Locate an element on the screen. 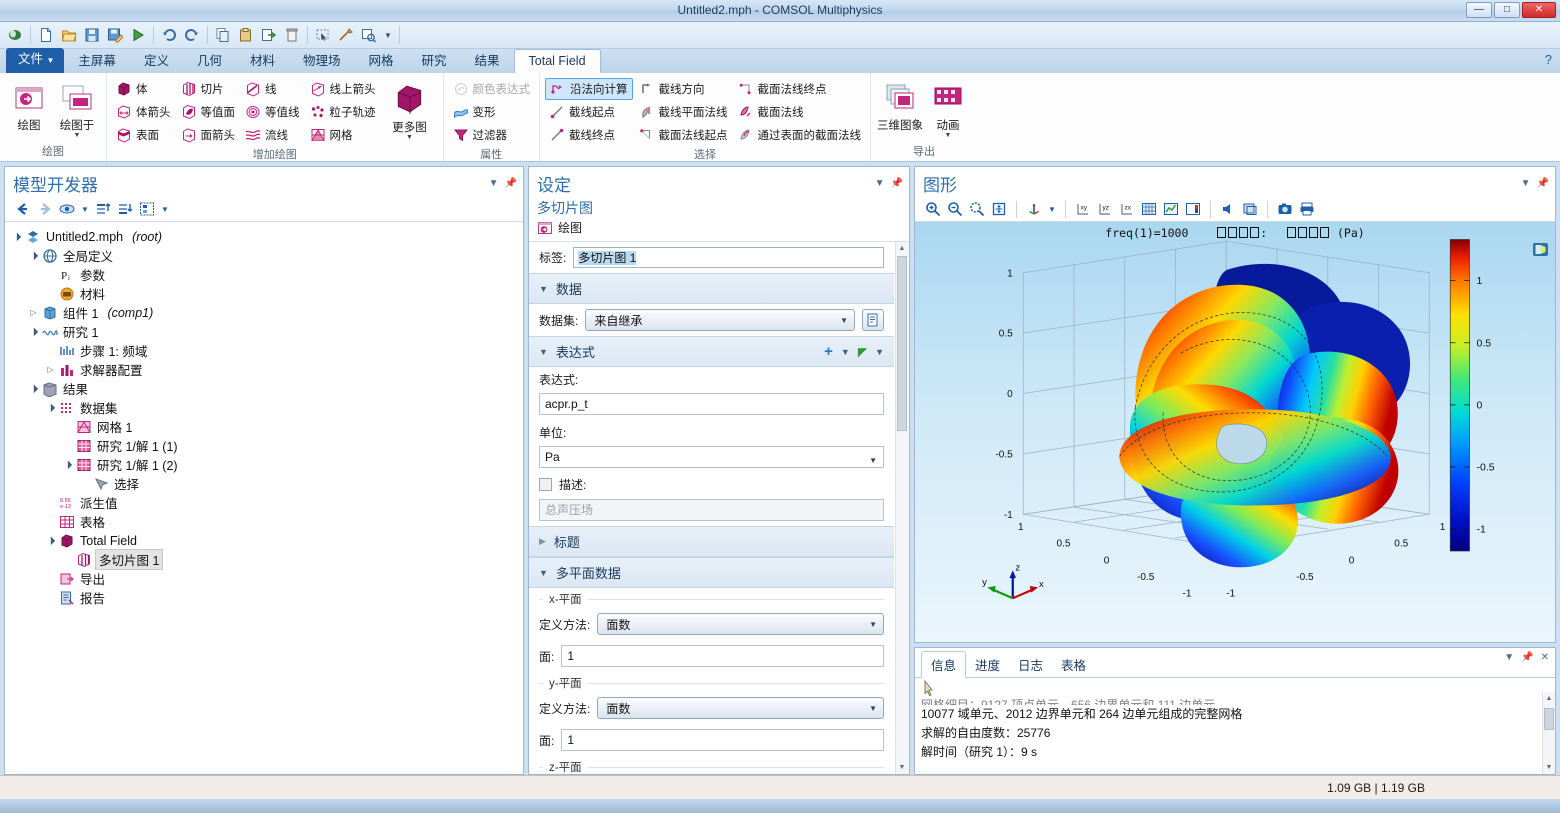 This screenshot has width=1560, height=813. cutplane-normal-start-button: 截面法线起点 is located at coordinates (683, 135).